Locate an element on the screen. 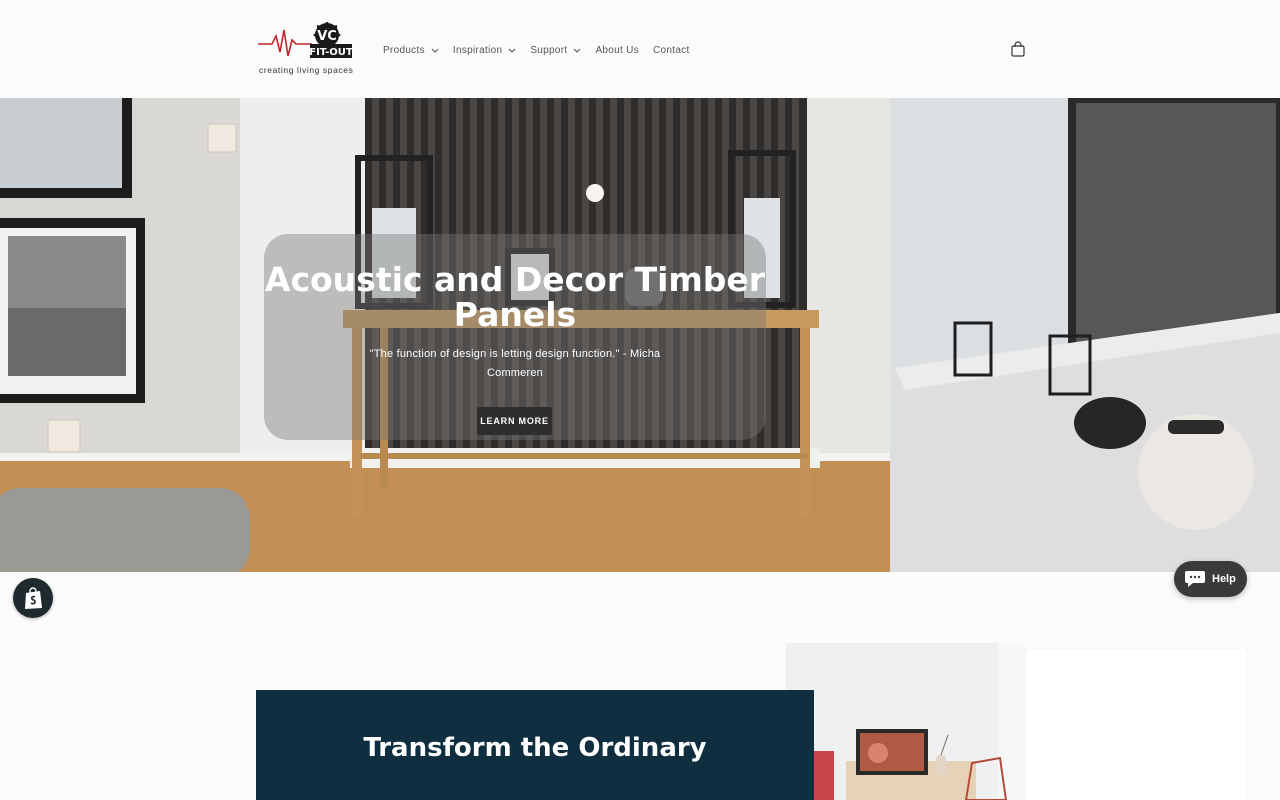 The height and width of the screenshot is (800, 1280). logo-name: FIT-OUT is located at coordinates (331, 52).